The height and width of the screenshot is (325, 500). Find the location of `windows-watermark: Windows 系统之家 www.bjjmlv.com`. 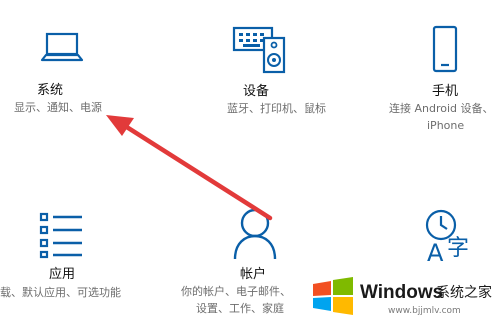

windows-watermark: Windows 系统之家 www.bjjmlv.com is located at coordinates (402, 294).